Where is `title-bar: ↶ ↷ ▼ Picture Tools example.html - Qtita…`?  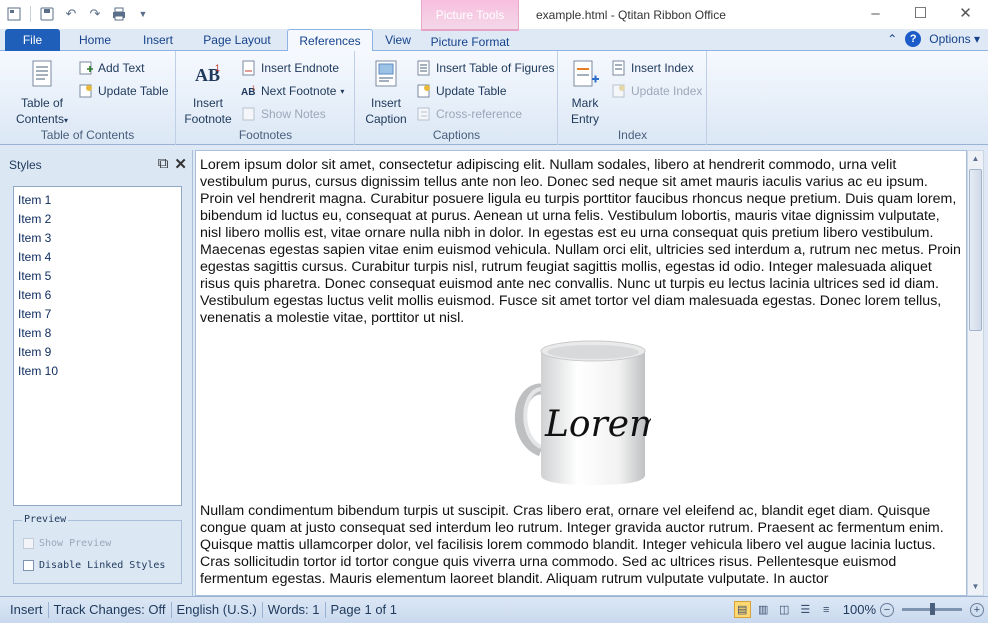 title-bar: ↶ ↷ ▼ Picture Tools example.html - Qtita… is located at coordinates (494, 14).